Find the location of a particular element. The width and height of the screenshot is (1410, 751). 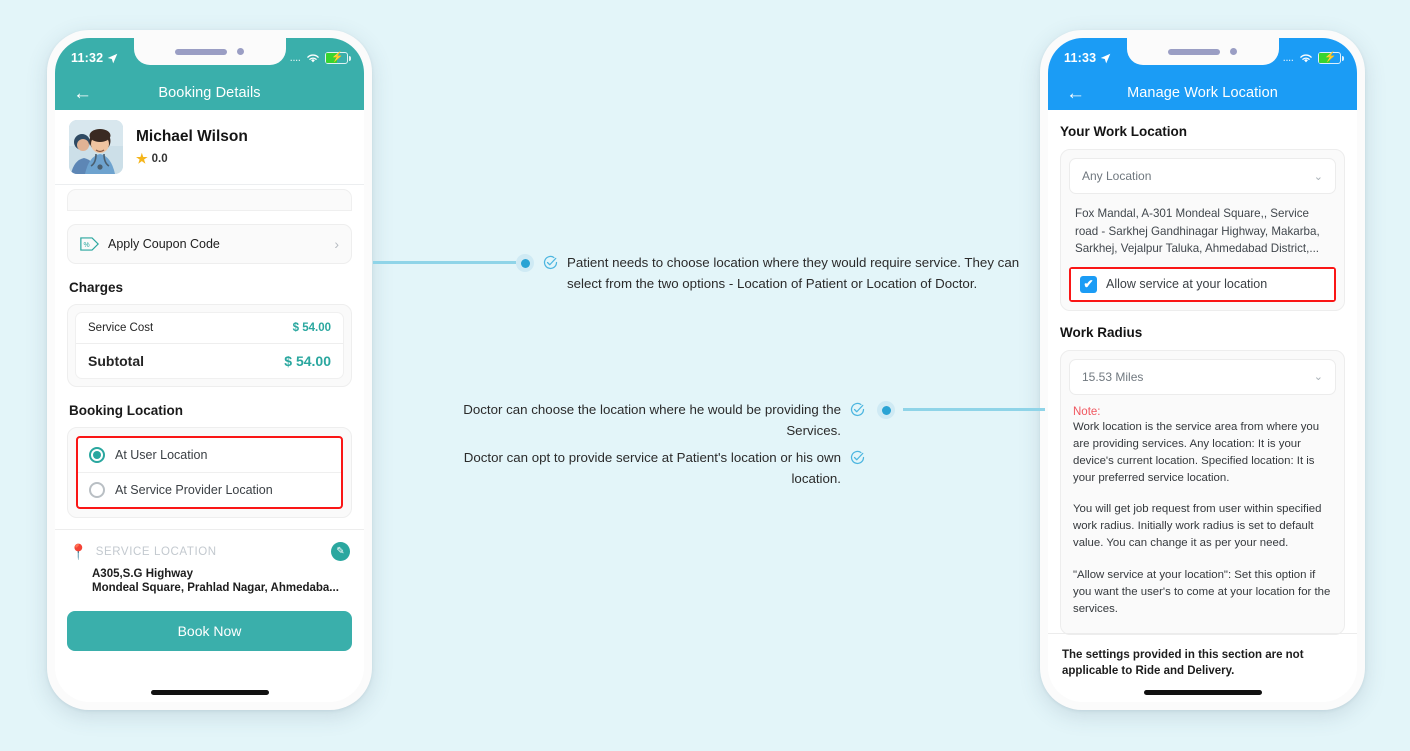

allow-service-checkbox-row: ✔ Allow service at your location is located at coordinates (1202, 284).